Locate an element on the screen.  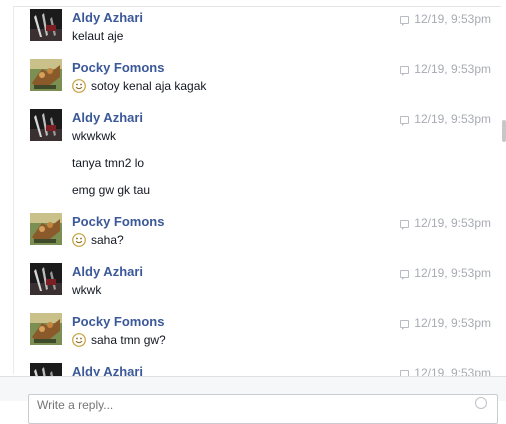
message-line: kelaut aje is located at coordinates (98, 36).